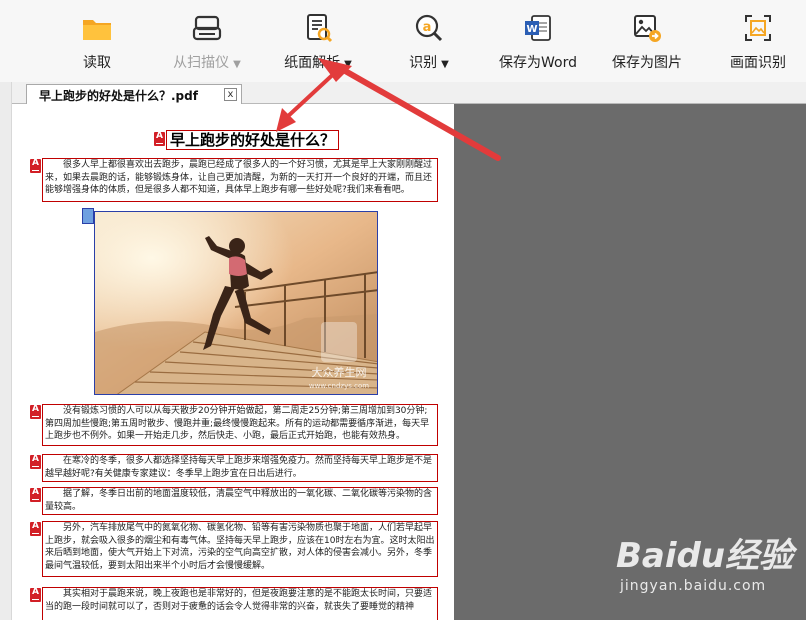 The height and width of the screenshot is (620, 806). I want to click on annotation-arrows, so click(388, 109).